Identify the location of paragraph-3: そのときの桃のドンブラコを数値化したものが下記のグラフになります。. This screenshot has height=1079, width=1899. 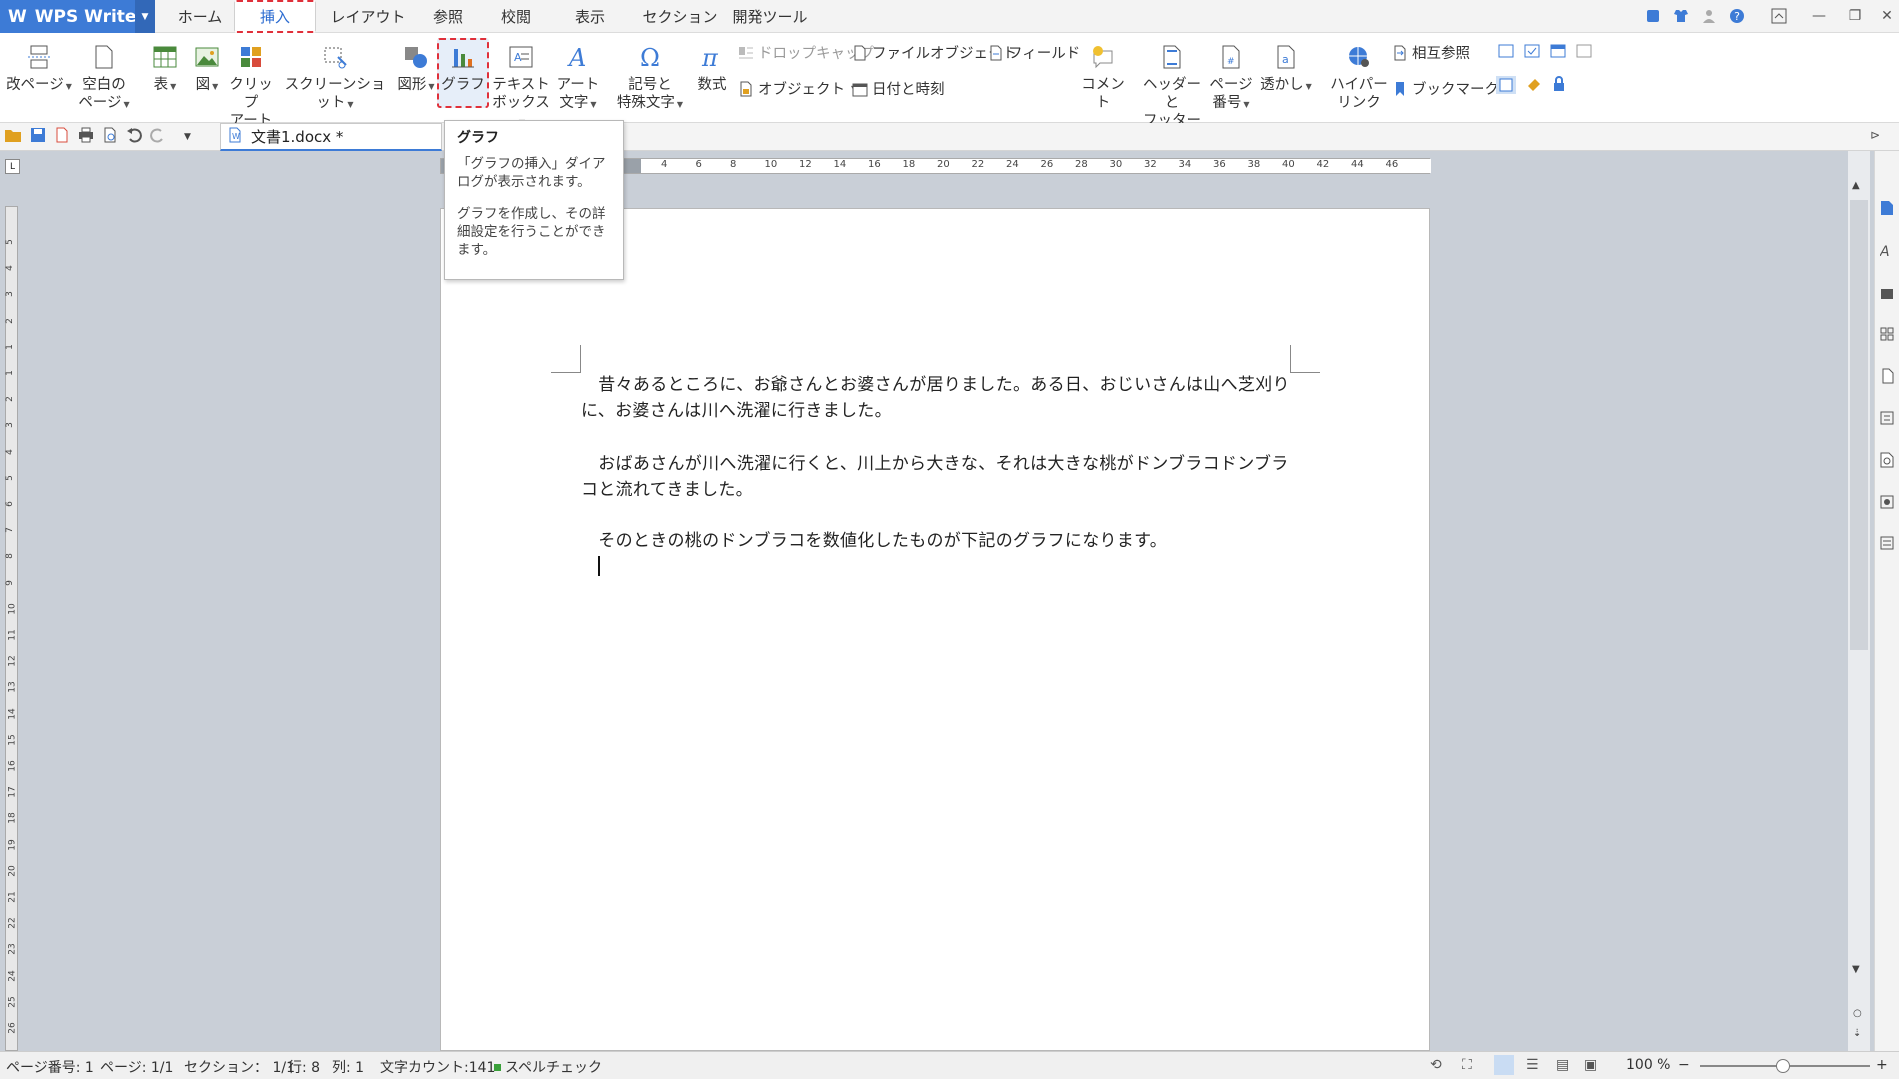
(936, 541).